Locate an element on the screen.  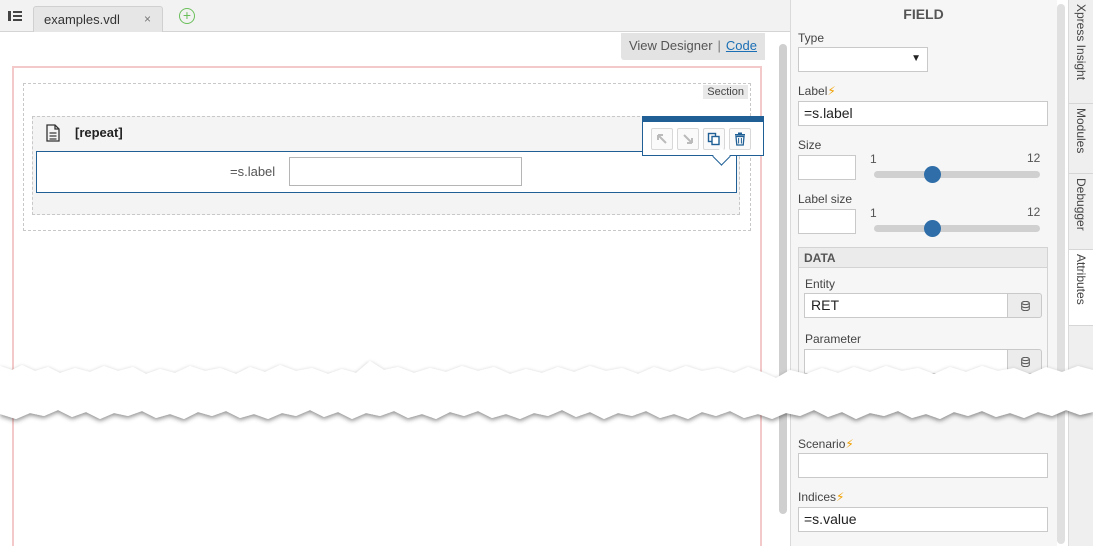
label-size-input is located at coordinates (827, 221).